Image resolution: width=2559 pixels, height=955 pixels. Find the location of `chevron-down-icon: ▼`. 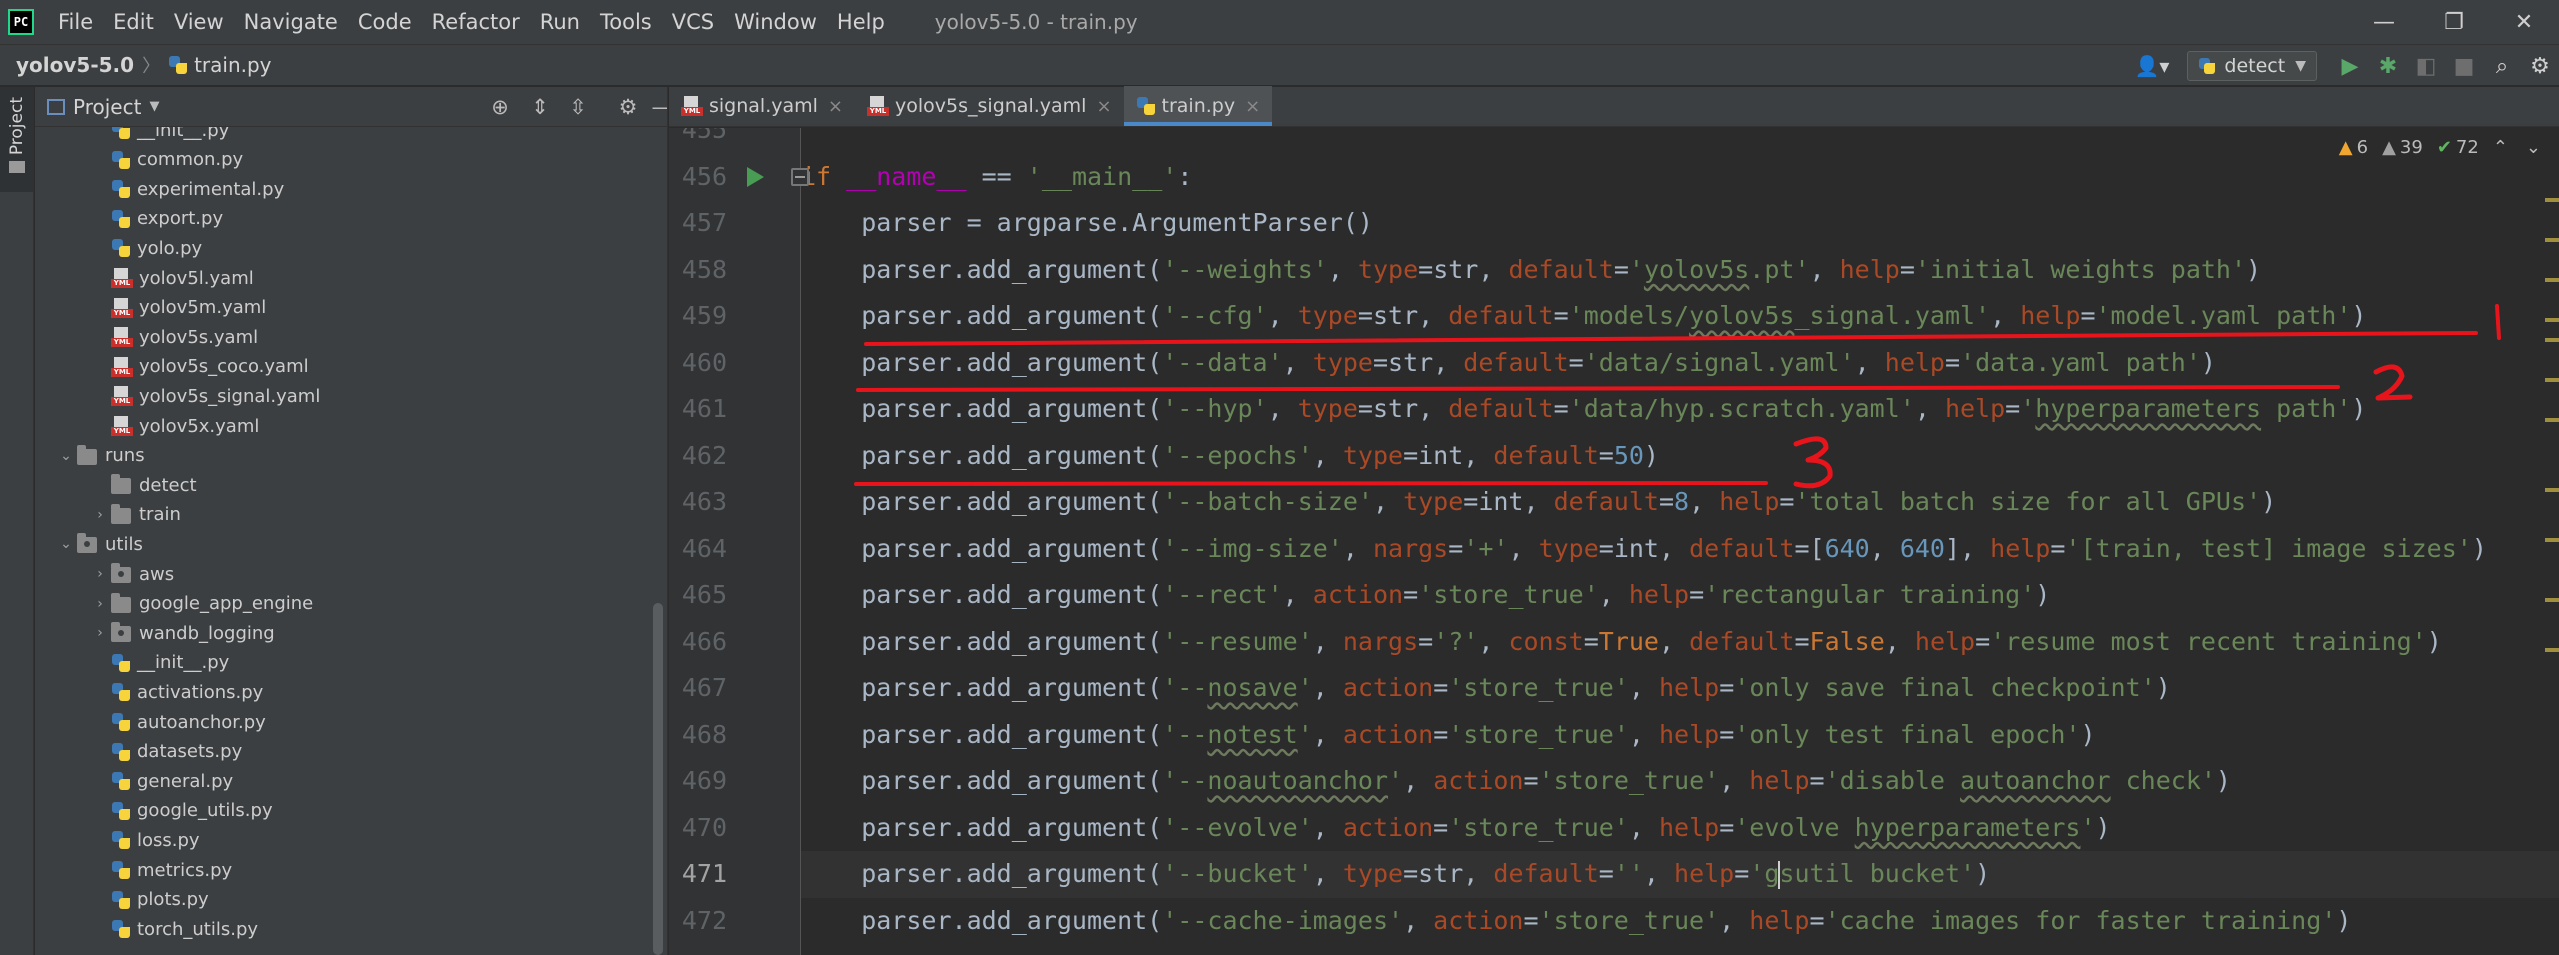

chevron-down-icon: ▼ is located at coordinates (154, 106).